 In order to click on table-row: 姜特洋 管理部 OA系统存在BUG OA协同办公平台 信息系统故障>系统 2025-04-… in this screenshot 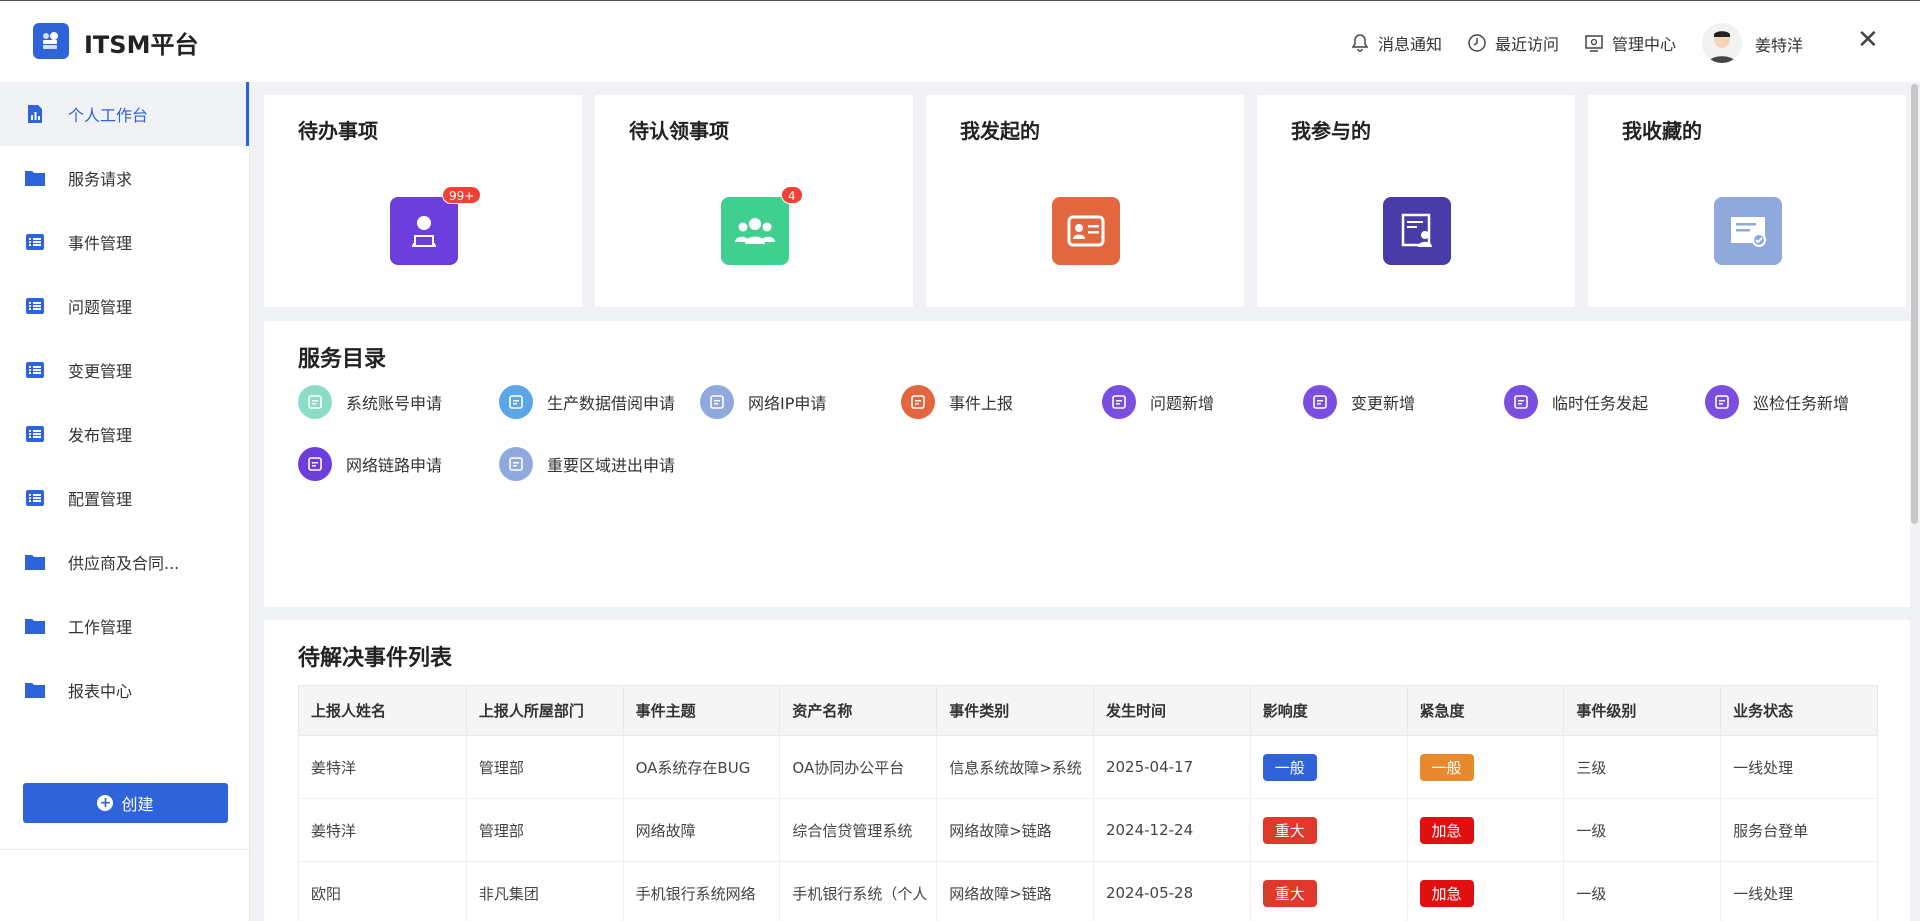, I will do `click(1088, 767)`.